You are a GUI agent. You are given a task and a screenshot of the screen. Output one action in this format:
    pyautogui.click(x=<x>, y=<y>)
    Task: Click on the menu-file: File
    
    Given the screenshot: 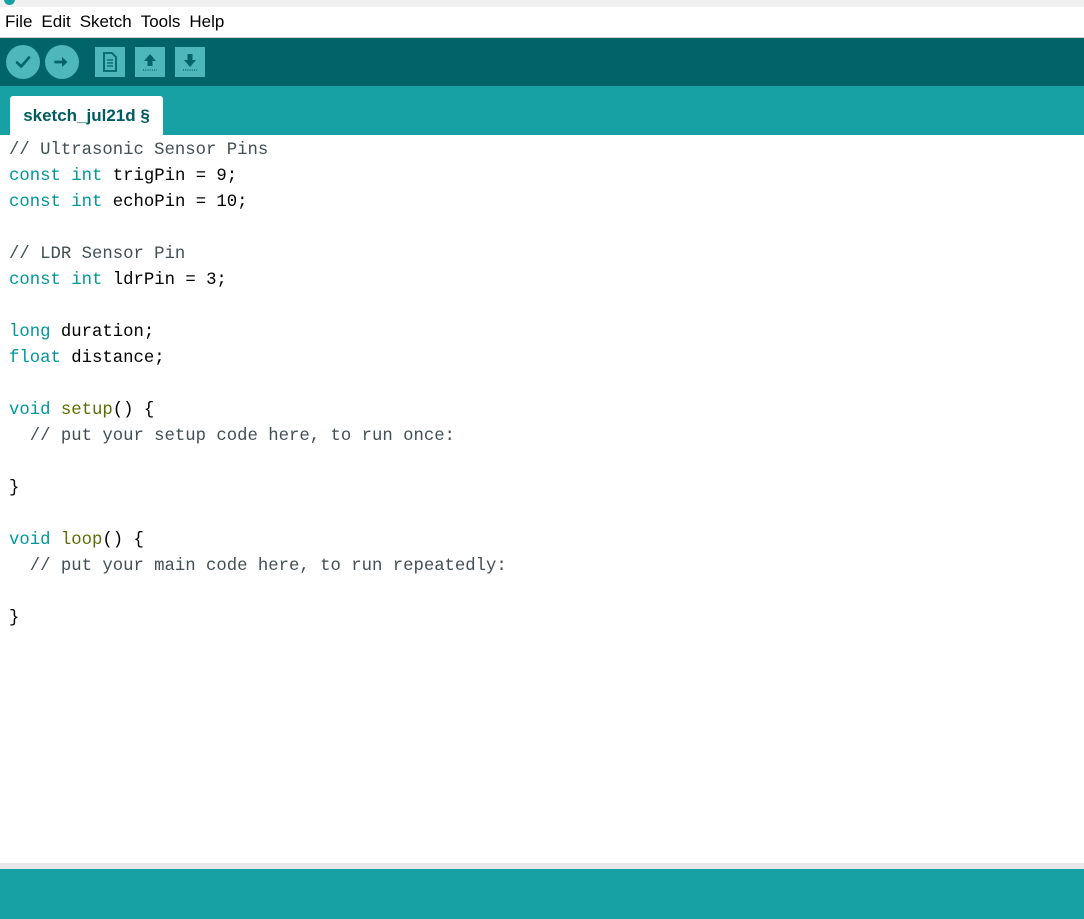 What is the action you would take?
    pyautogui.click(x=18, y=22)
    